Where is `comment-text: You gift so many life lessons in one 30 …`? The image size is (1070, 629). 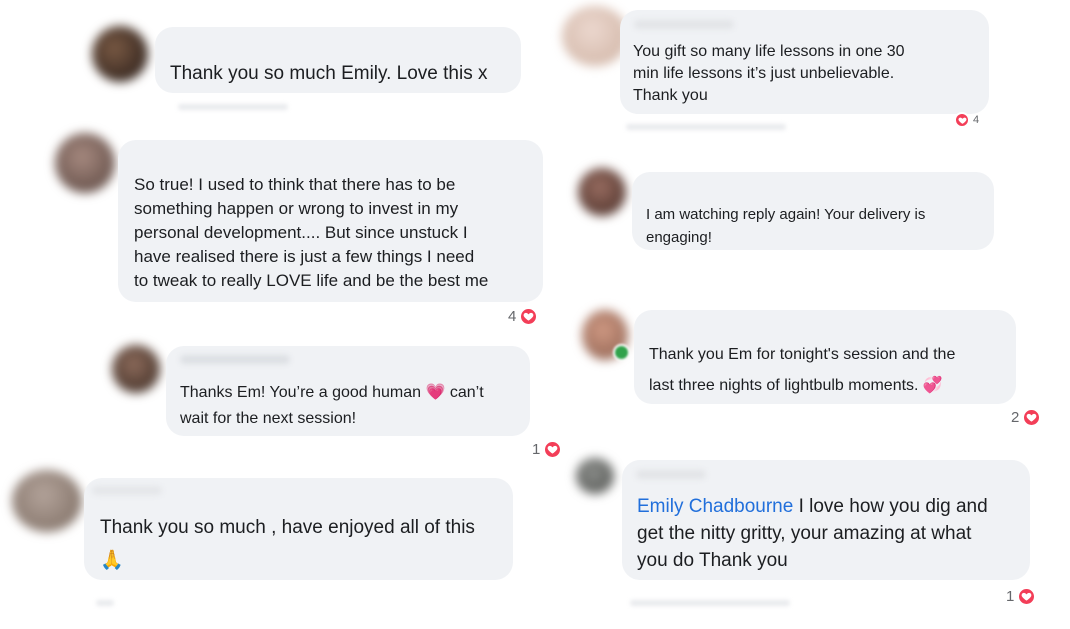 comment-text: You gift so many life lessons in one 30 … is located at coordinates (769, 73).